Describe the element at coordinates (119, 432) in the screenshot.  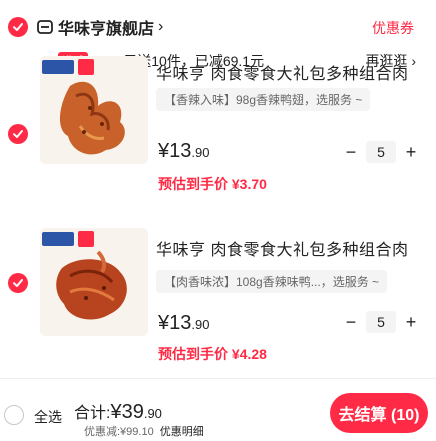
I see `discount-amount: 优惠减:¥99.10` at that location.